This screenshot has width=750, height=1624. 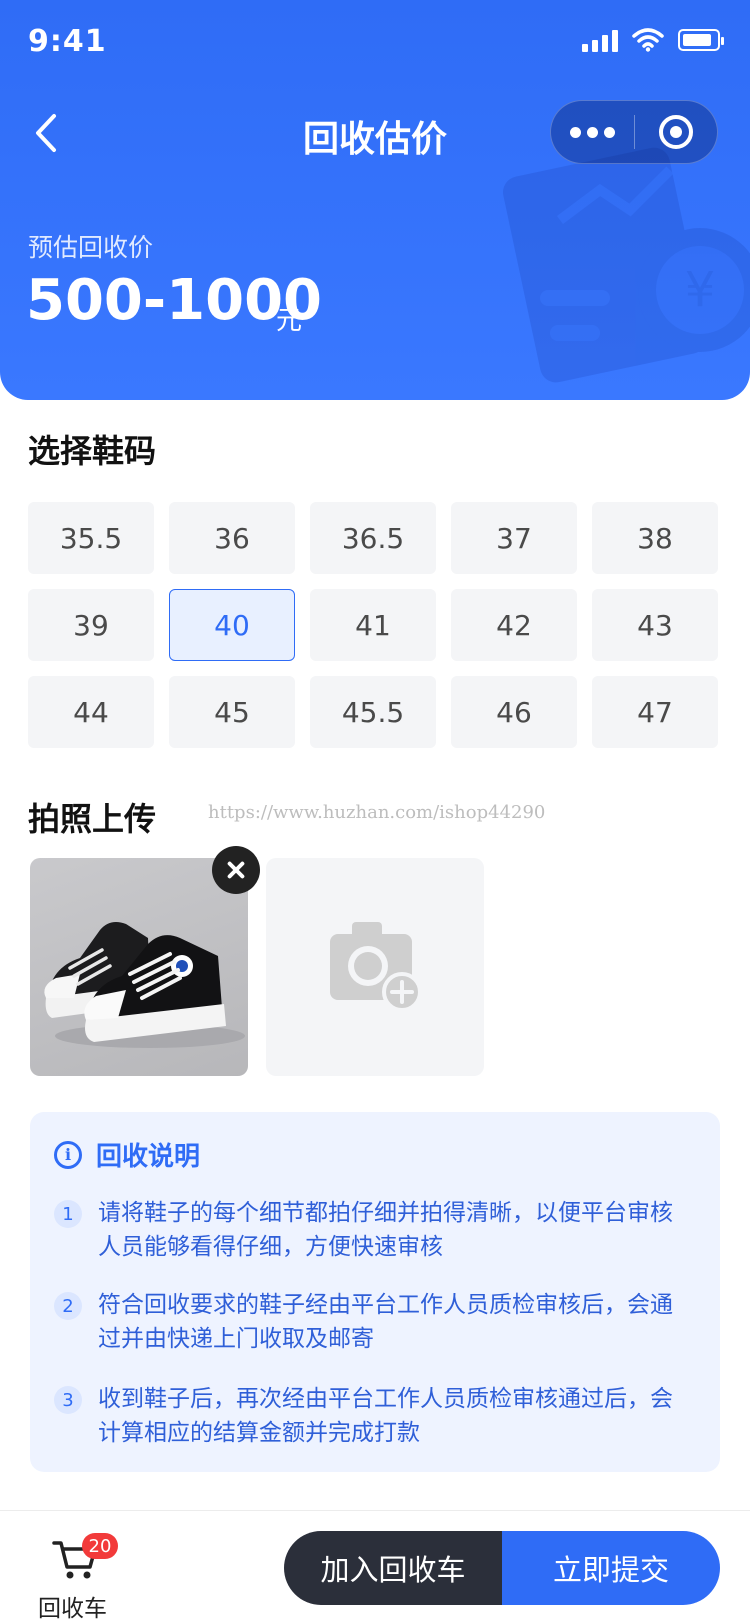 I want to click on add-to-cart-button: 加入回收车, so click(x=393, y=1568).